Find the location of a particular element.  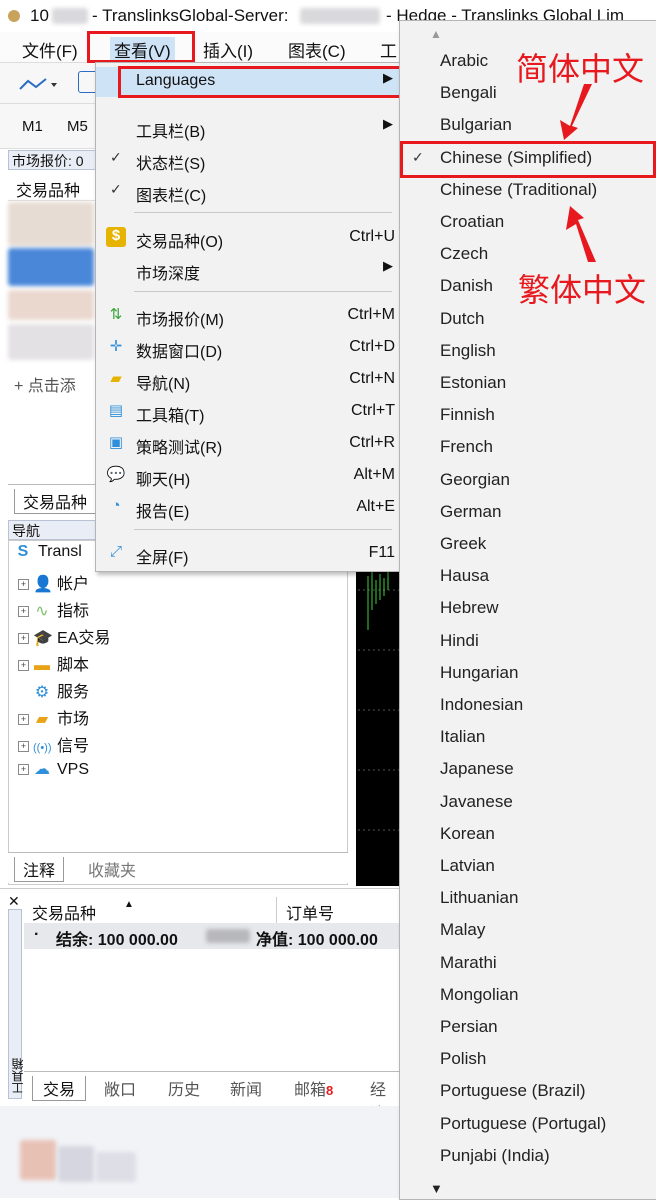

language-item: Punjabi (India) is located at coordinates (495, 1156).